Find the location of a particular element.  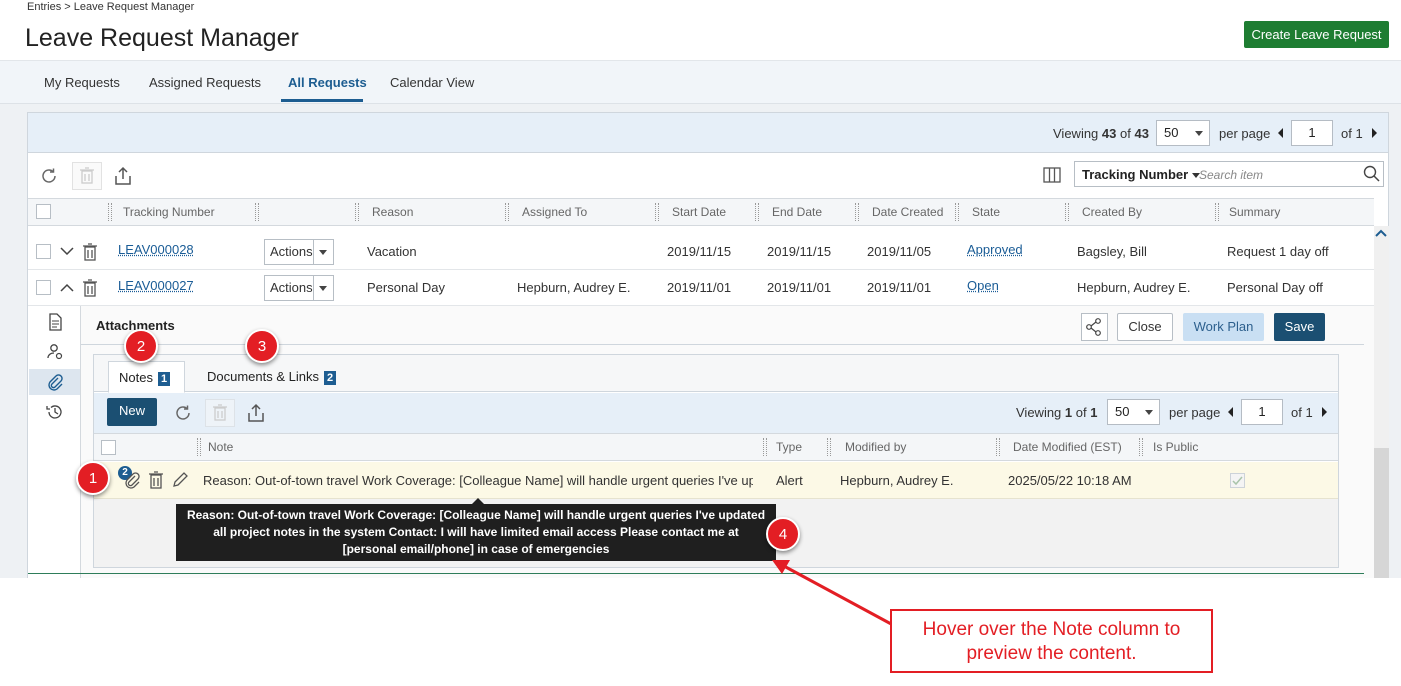

annotation-marker-4: 4 is located at coordinates (783, 534).